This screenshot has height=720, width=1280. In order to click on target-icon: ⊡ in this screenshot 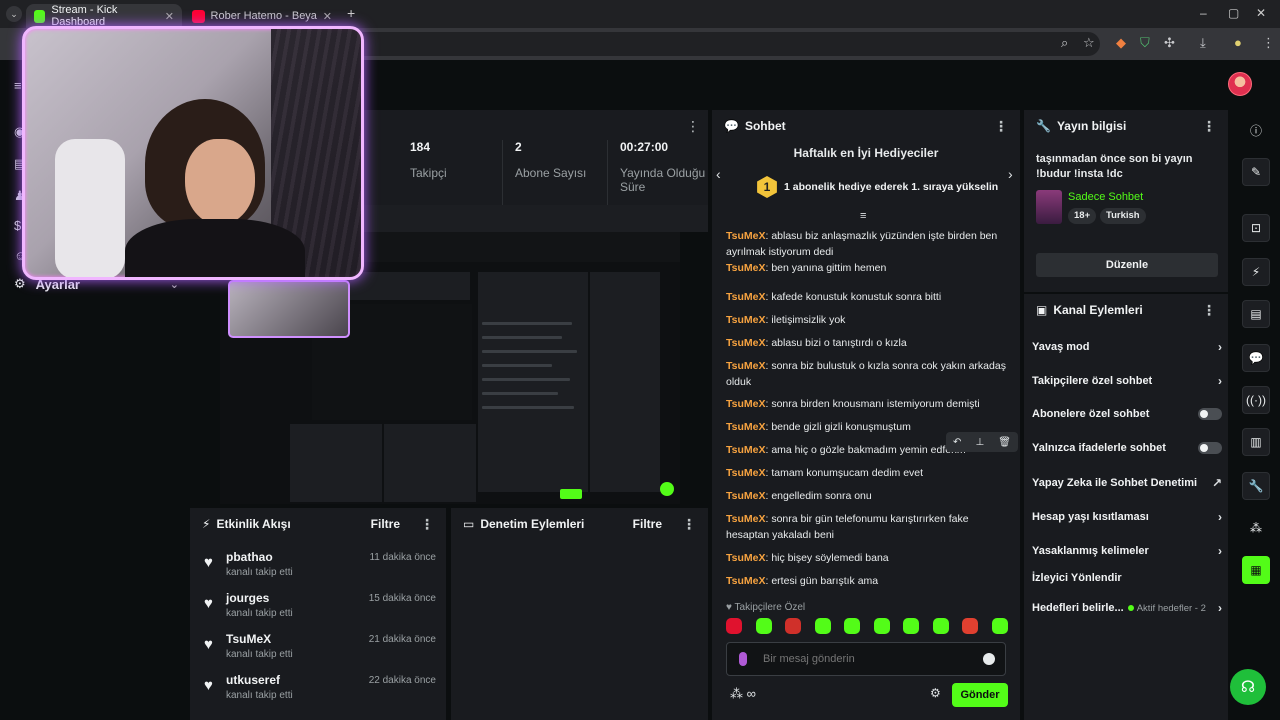, I will do `click(1256, 228)`.